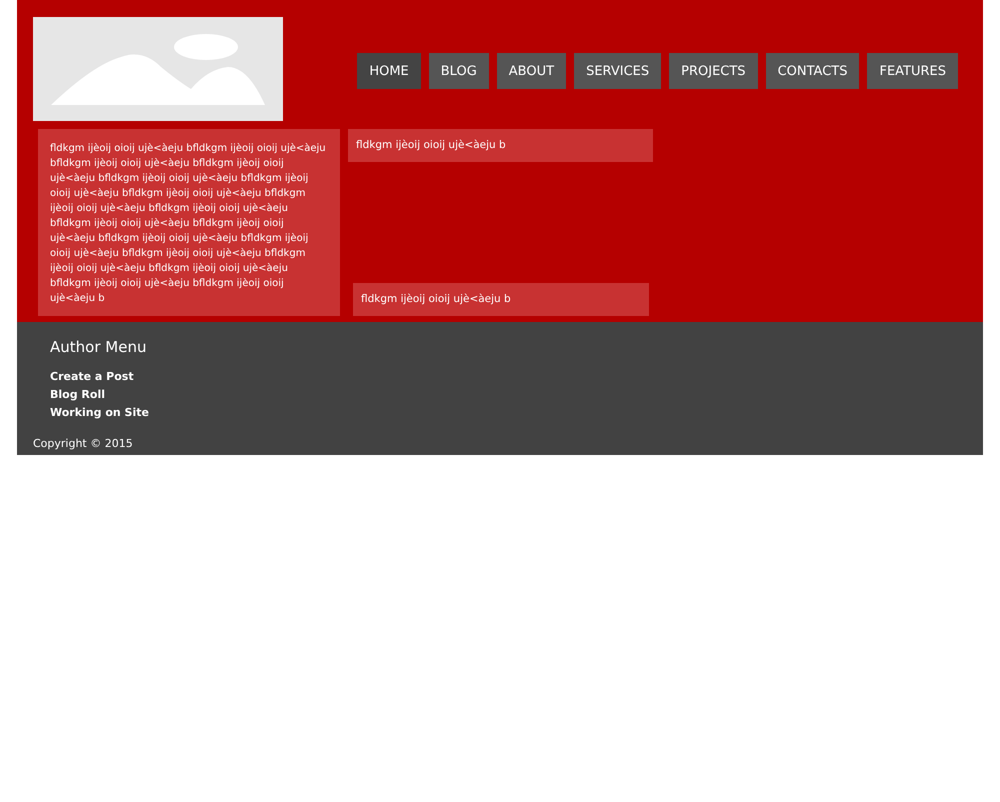 Image resolution: width=1000 pixels, height=802 pixels. What do you see at coordinates (92, 377) in the screenshot?
I see `author-menu-link: Create a Post` at bounding box center [92, 377].